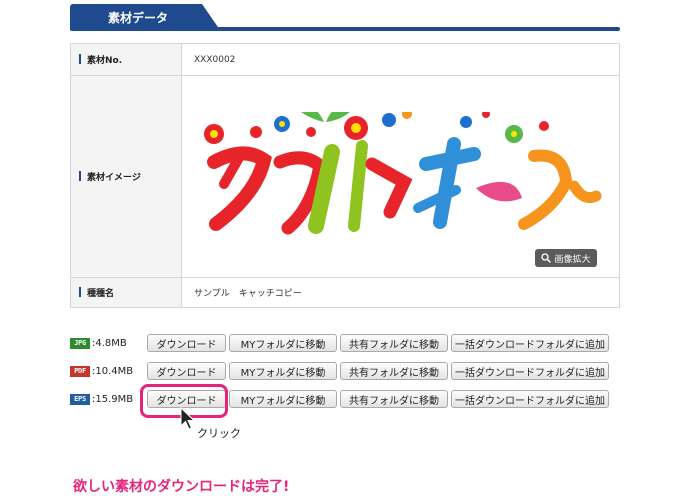 This screenshot has height=500, width=690. What do you see at coordinates (80, 371) in the screenshot?
I see `pdf-format-icon: PDF` at bounding box center [80, 371].